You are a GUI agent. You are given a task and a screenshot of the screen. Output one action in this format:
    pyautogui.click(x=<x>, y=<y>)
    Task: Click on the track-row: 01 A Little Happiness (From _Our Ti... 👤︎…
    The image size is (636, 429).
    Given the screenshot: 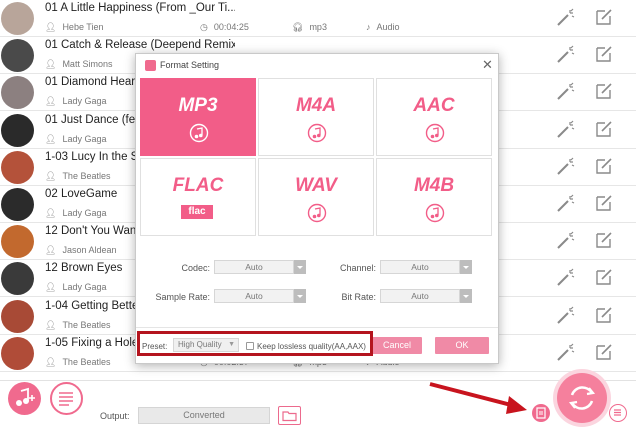 What is the action you would take?
    pyautogui.click(x=318, y=18)
    